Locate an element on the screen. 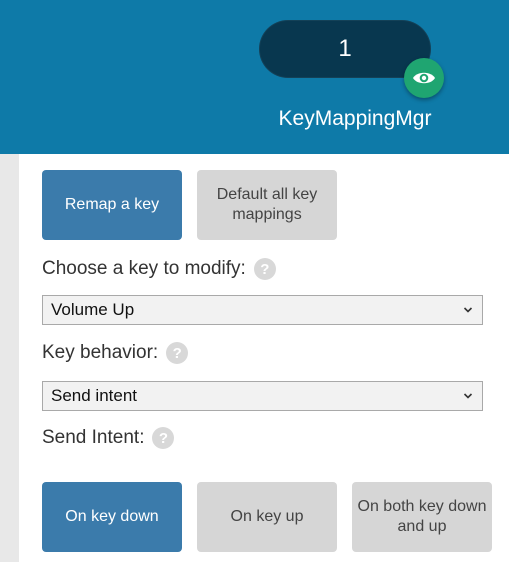 The width and height of the screenshot is (509, 562). on-key-down-button: On key down is located at coordinates (112, 517).